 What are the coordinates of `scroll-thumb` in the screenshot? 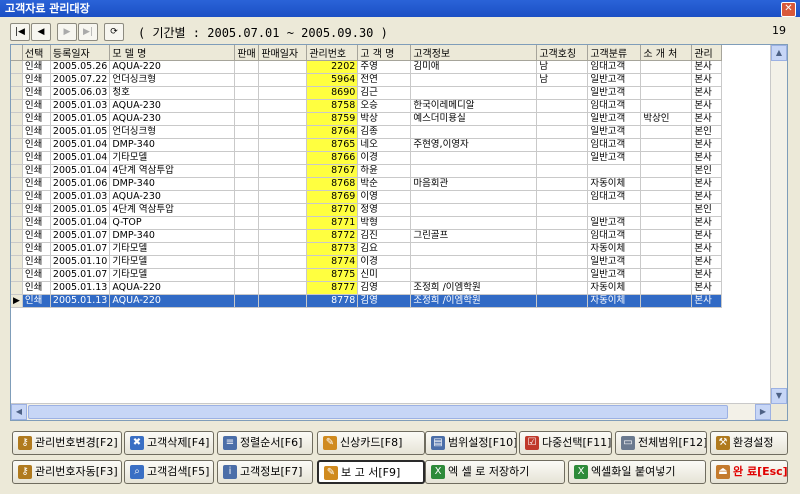 It's located at (378, 412).